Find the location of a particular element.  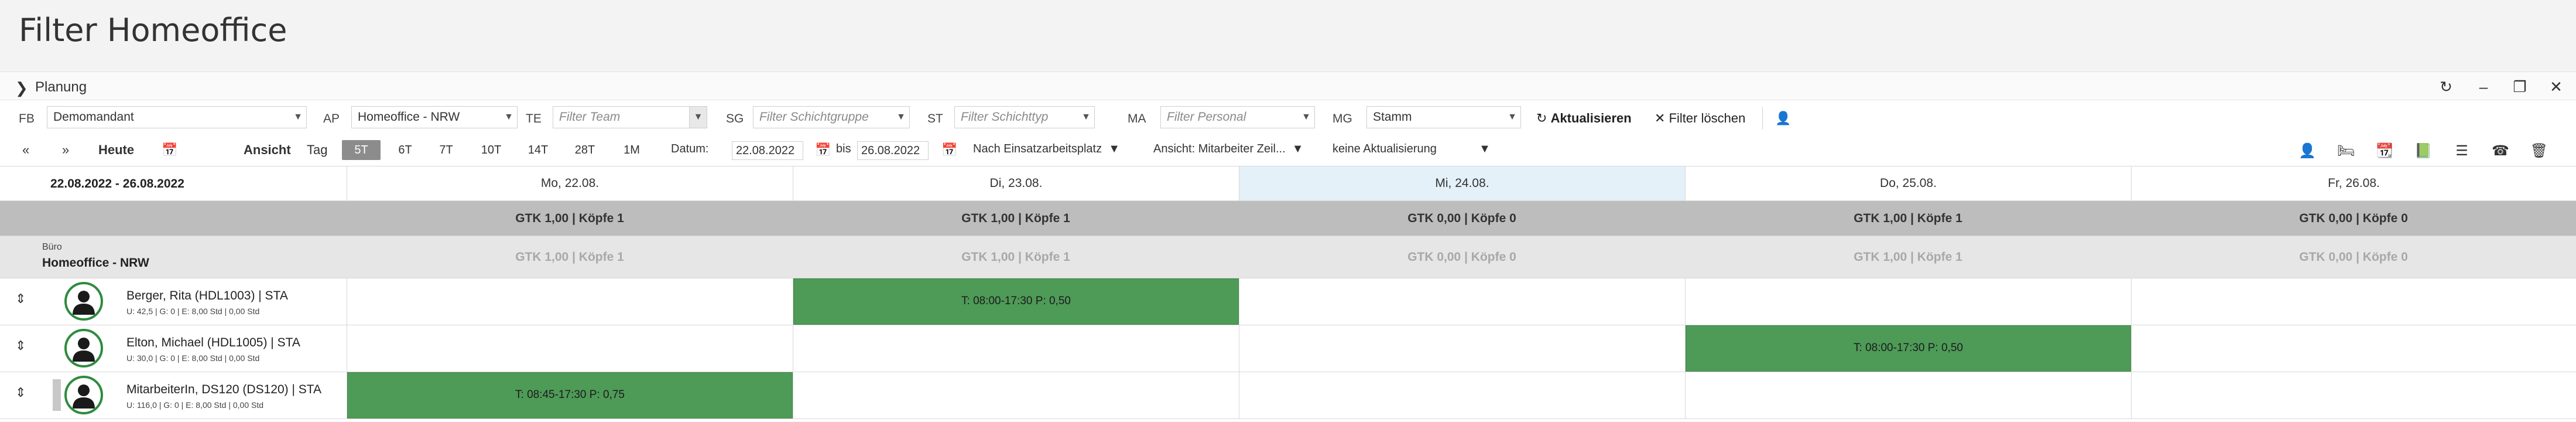

te-placeholder: Filter Team is located at coordinates (590, 117).